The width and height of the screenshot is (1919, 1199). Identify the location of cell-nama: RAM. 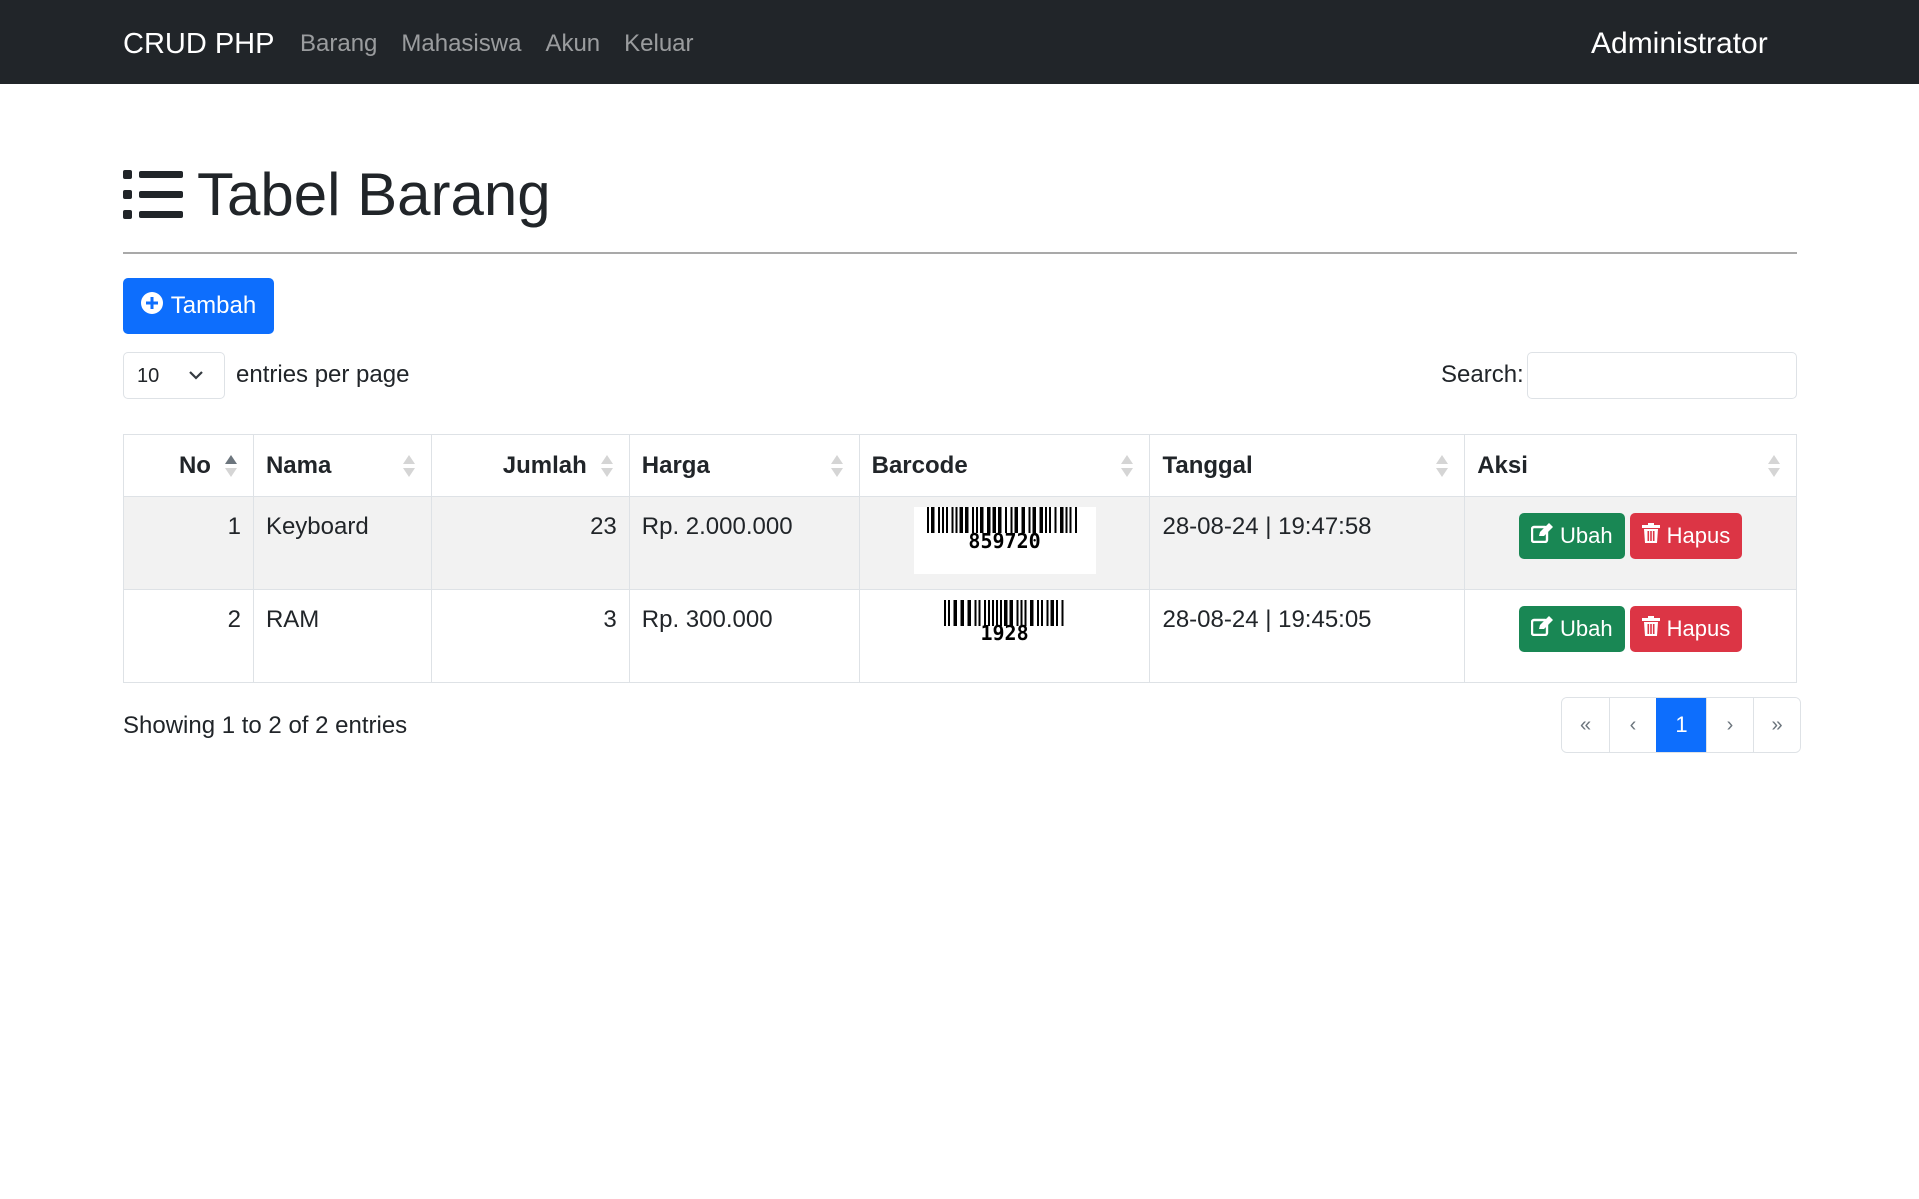
(342, 636).